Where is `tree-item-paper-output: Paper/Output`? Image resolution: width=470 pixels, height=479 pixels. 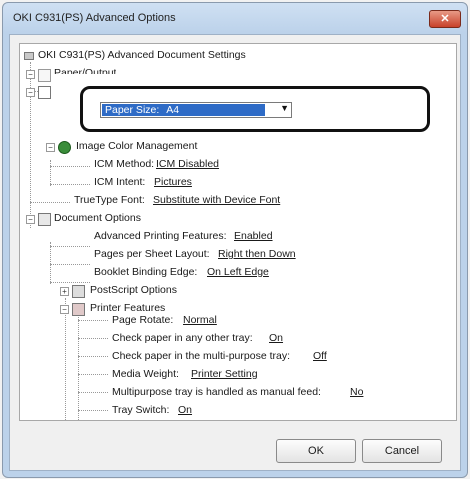
tree-item-paper-output: Paper/Output is located at coordinates (85, 70).